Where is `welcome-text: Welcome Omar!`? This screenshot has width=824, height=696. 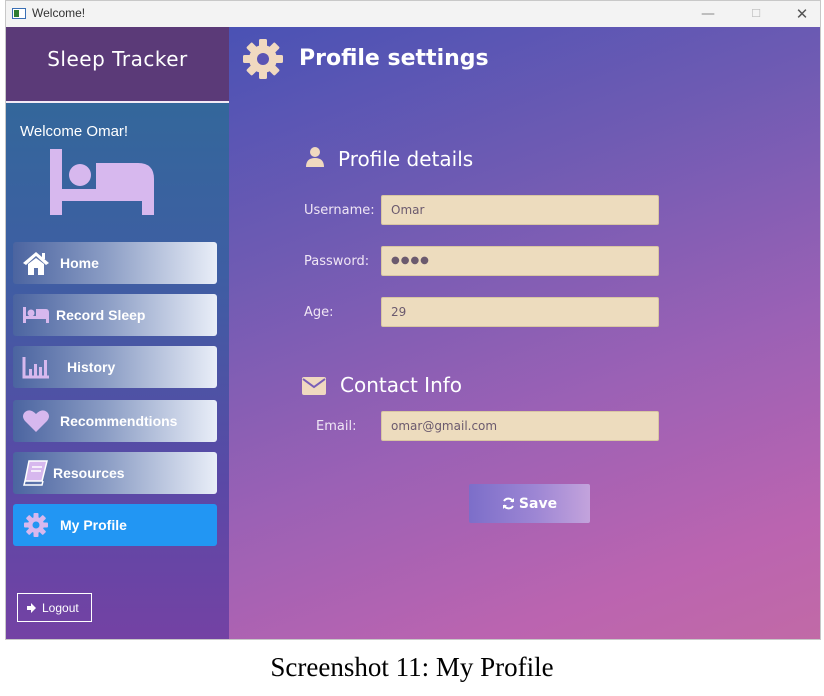 welcome-text: Welcome Omar! is located at coordinates (74, 131).